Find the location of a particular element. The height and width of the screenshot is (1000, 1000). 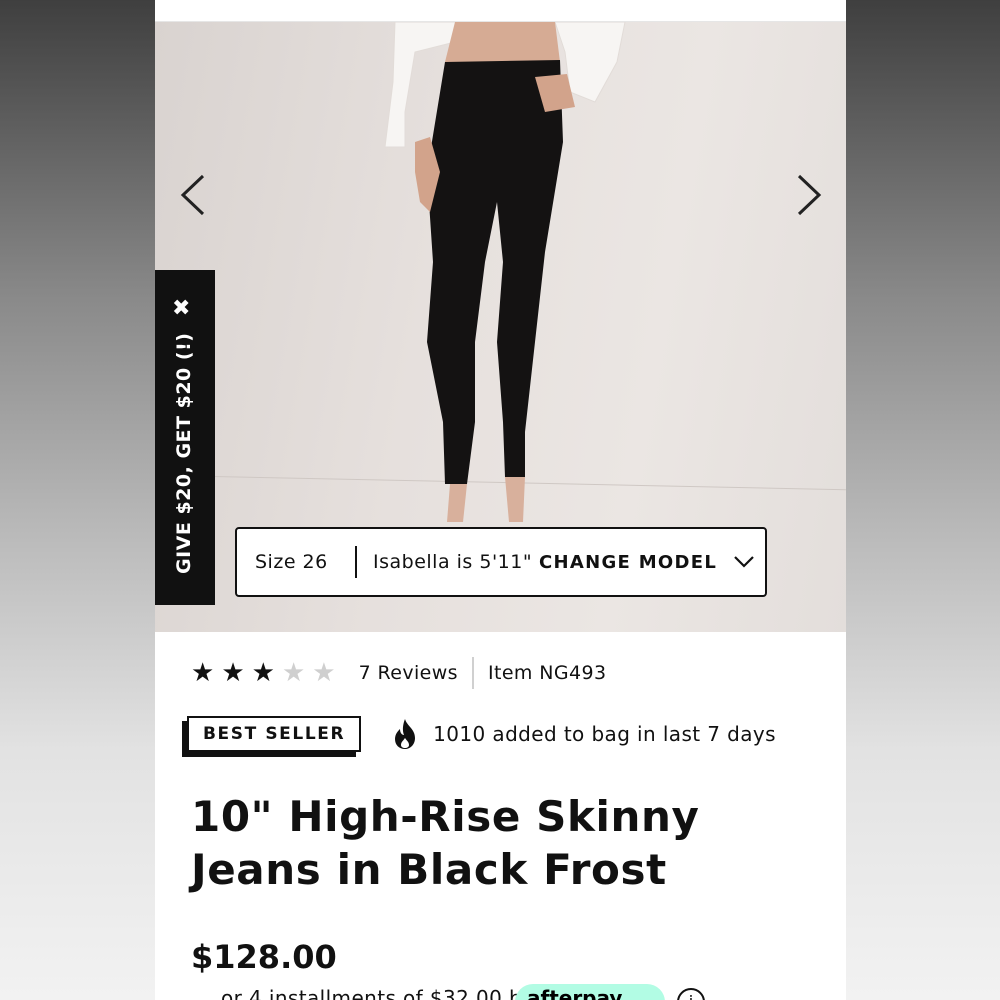

chevron-right-icon is located at coordinates (809, 195).